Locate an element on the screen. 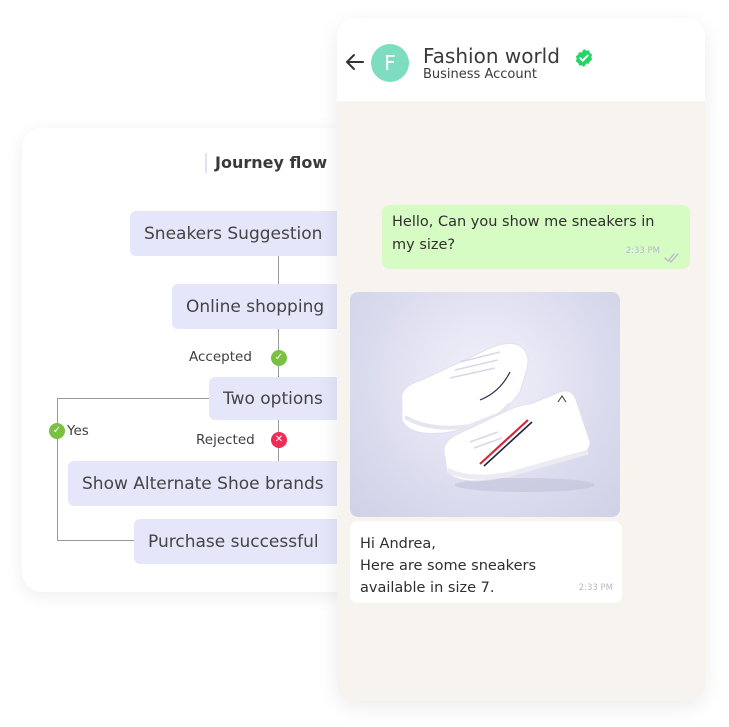 The width and height of the screenshot is (729, 727). flow-node-show-alternate-shoe-brands: Show Alternate Shoe brands is located at coordinates (209, 483).